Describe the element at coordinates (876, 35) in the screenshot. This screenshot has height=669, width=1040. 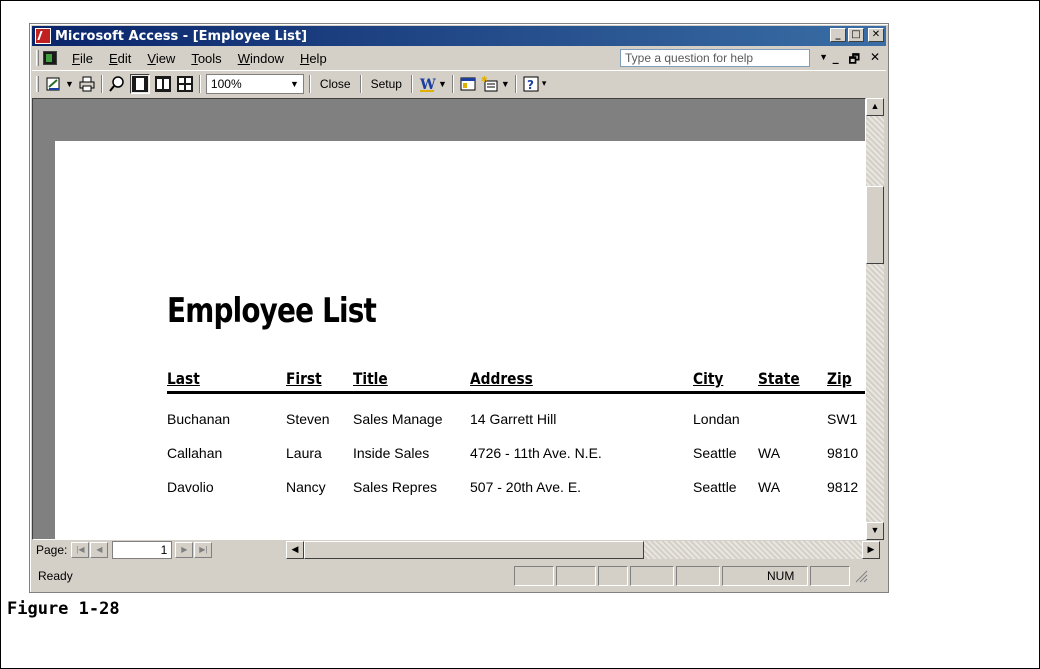
I see `close-window-button: ✕` at that location.